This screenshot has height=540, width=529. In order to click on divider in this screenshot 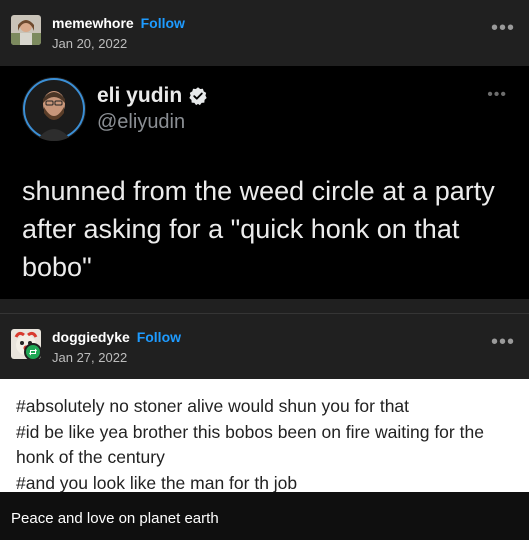, I will do `click(264, 306)`.